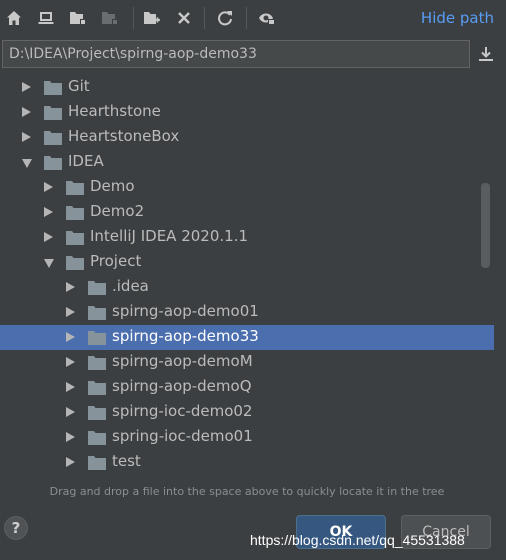 This screenshot has width=506, height=560. Describe the element at coordinates (126, 461) in the screenshot. I see `tree-item-label: test` at that location.